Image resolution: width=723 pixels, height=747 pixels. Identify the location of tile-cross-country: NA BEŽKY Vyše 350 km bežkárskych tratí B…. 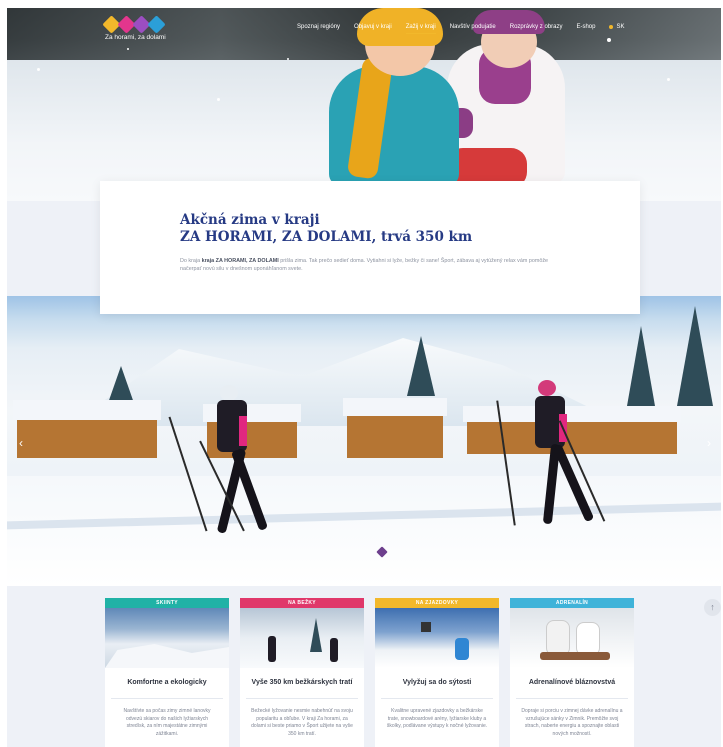
(302, 672).